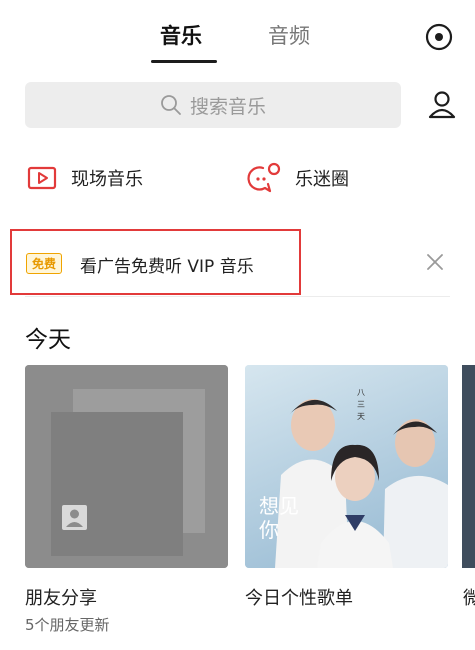  I want to click on live-play-icon, so click(42, 178).